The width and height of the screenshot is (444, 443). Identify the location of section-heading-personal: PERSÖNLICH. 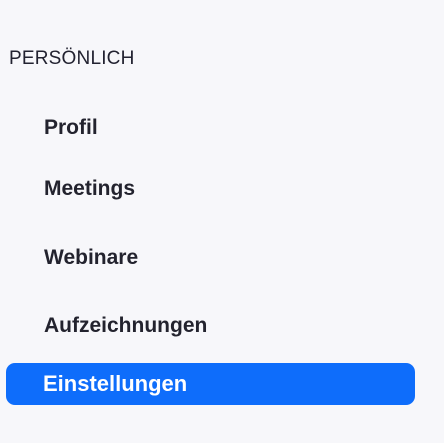
(72, 58).